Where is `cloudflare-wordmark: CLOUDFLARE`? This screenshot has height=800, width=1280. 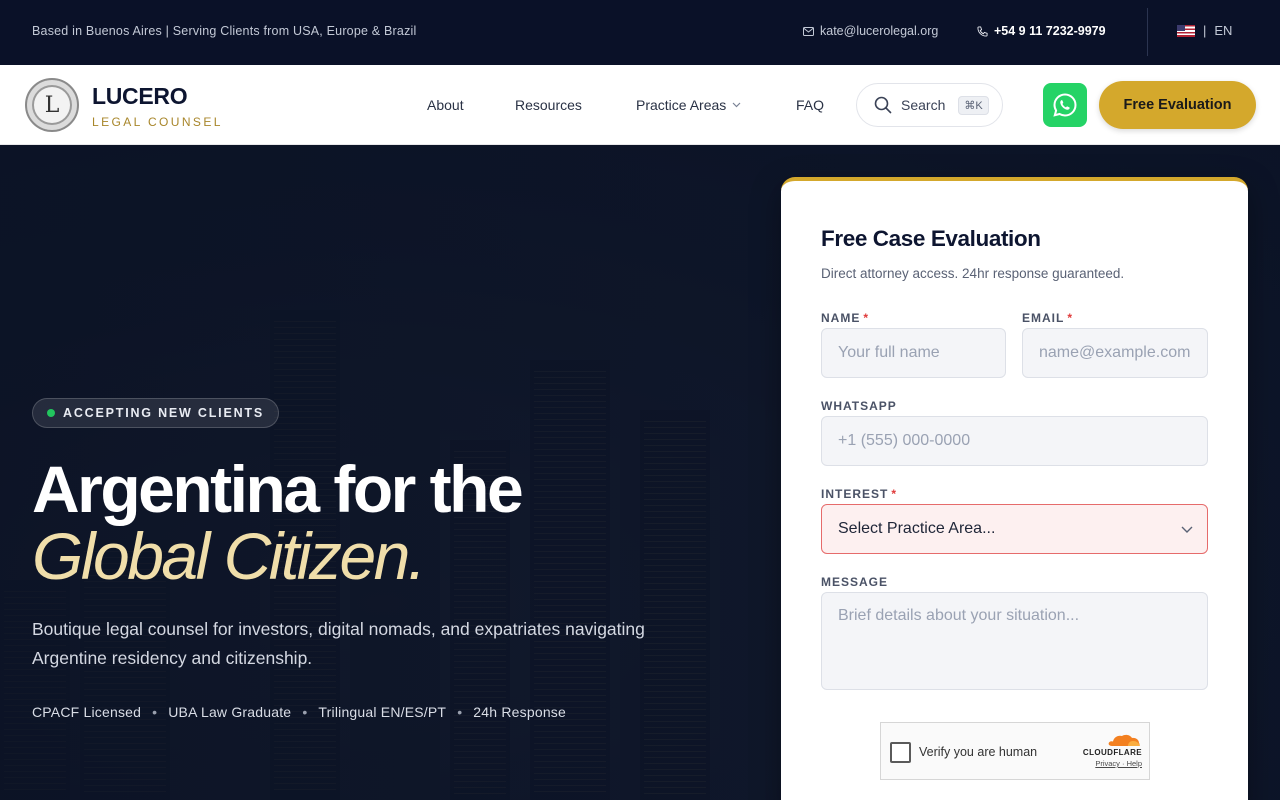
cloudflare-wordmark: CLOUDFLARE is located at coordinates (1112, 752).